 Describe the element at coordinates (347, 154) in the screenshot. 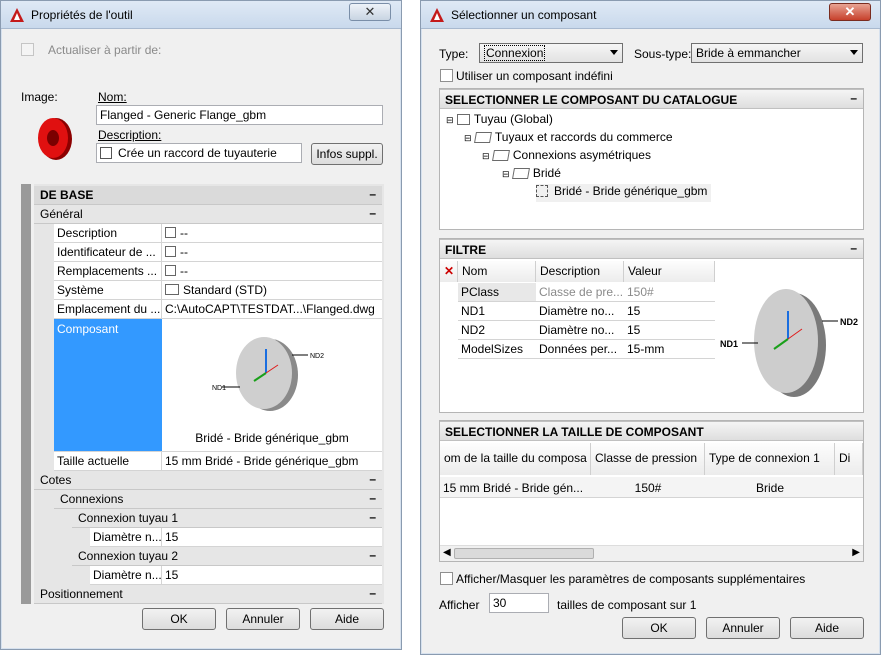

I see `more-info-button: Infos suppl.` at that location.